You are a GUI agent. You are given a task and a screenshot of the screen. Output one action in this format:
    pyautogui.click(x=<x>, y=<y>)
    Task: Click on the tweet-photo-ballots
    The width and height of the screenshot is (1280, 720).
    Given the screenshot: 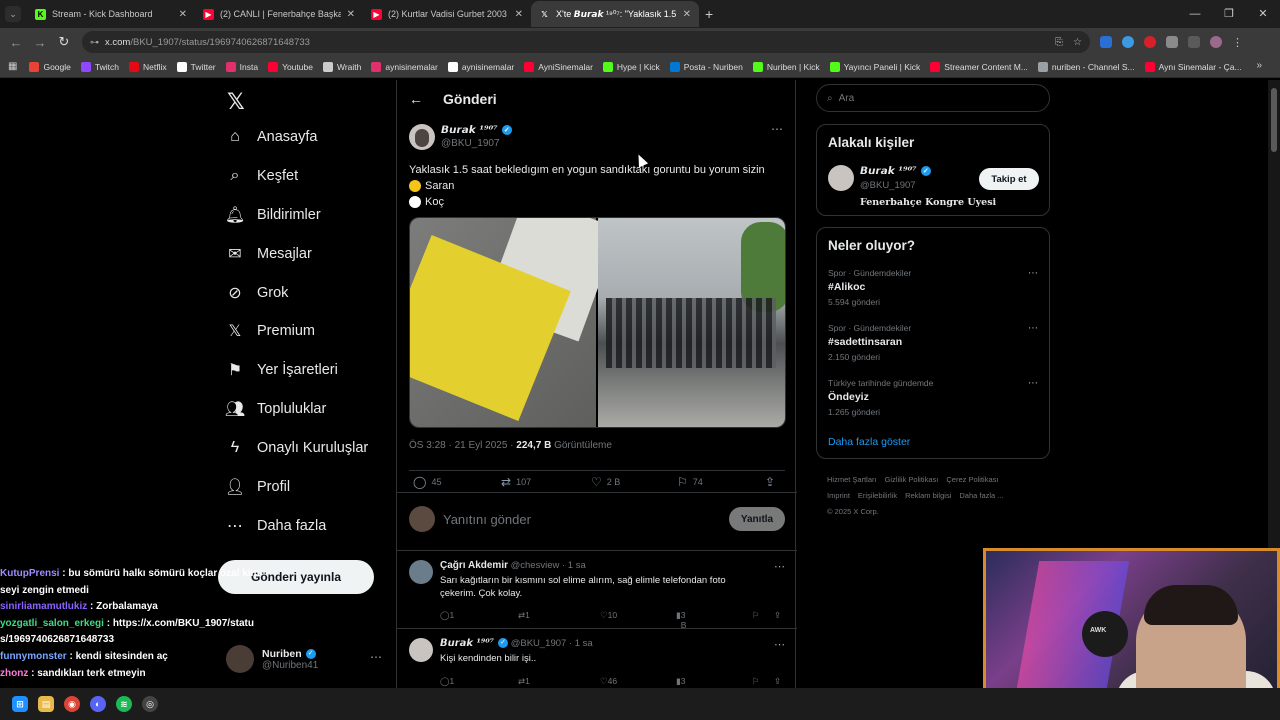 What is the action you would take?
    pyautogui.click(x=515, y=322)
    